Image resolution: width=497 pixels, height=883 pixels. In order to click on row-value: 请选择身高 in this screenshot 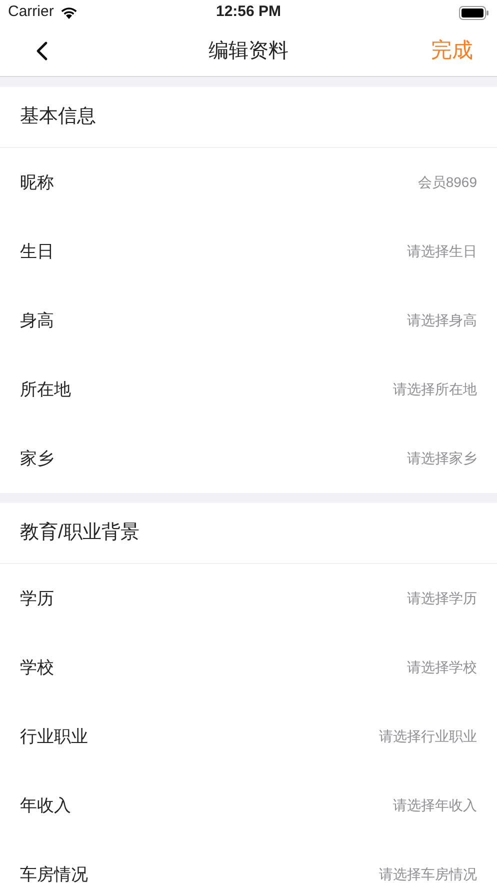, I will do `click(442, 320)`.